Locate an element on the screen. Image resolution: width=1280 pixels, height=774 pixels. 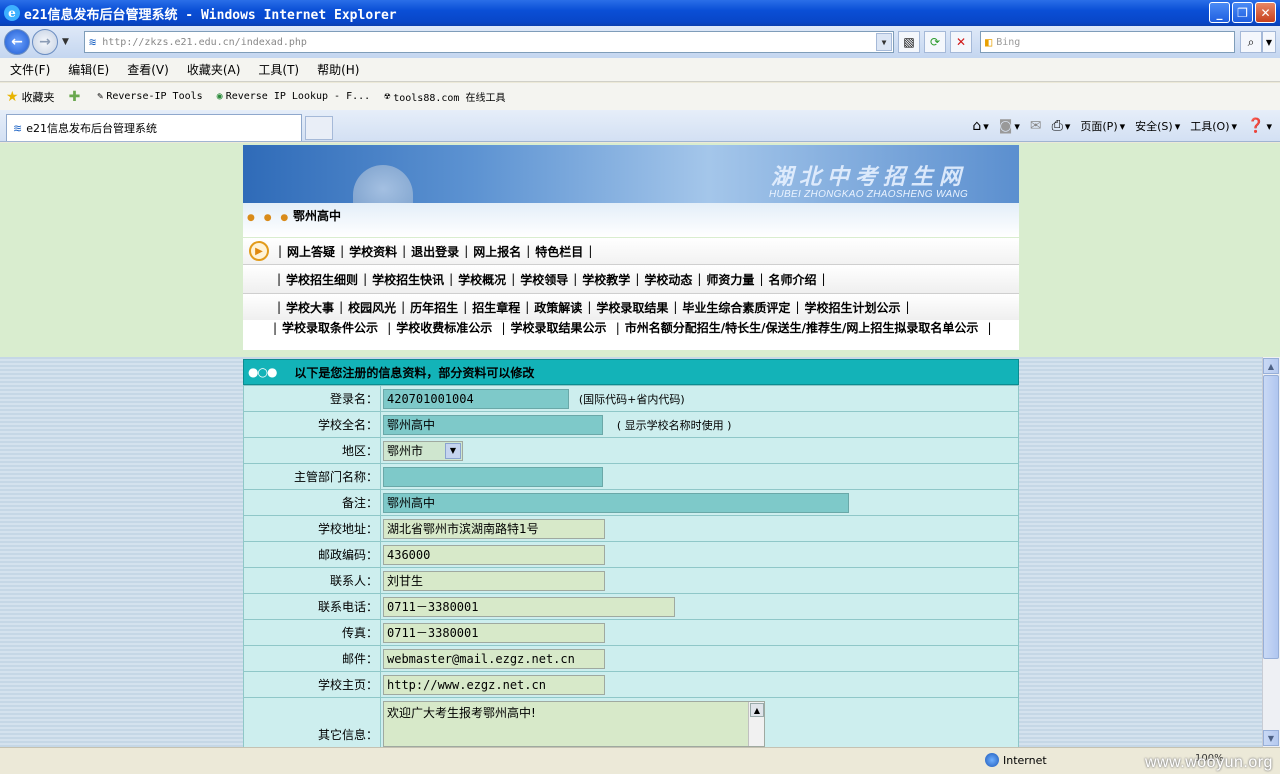
nav-featured: 特色栏目 is located at coordinates (559, 251).